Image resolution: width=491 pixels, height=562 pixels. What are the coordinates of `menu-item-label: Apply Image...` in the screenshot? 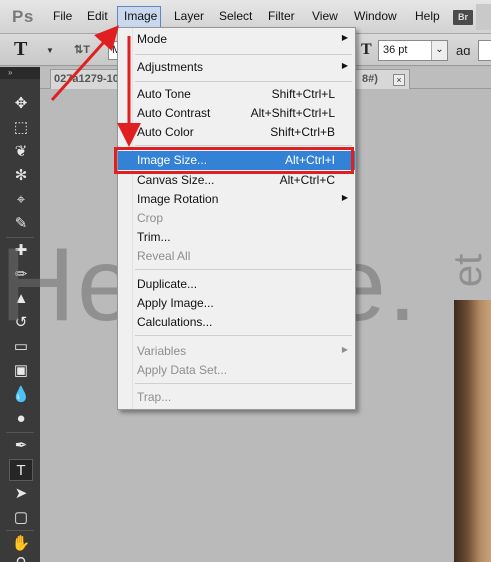 It's located at (175, 303).